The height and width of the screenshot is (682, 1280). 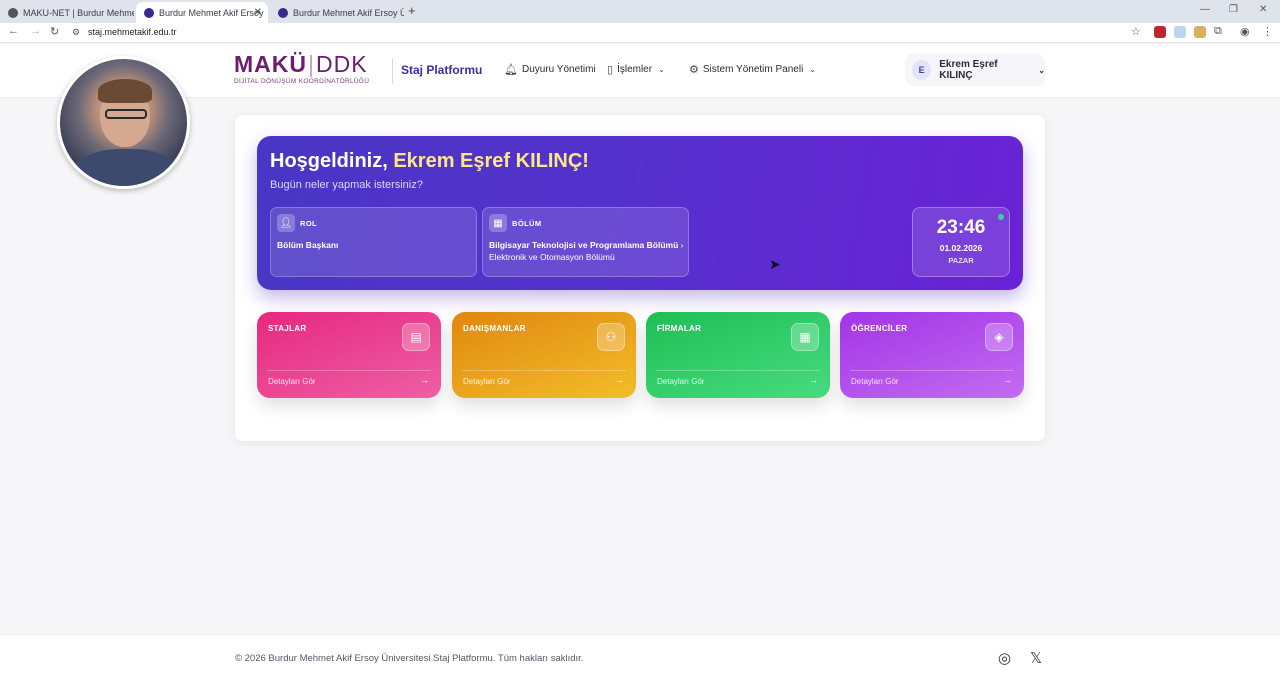 I want to click on nav-label: İşlemler, so click(x=635, y=69).